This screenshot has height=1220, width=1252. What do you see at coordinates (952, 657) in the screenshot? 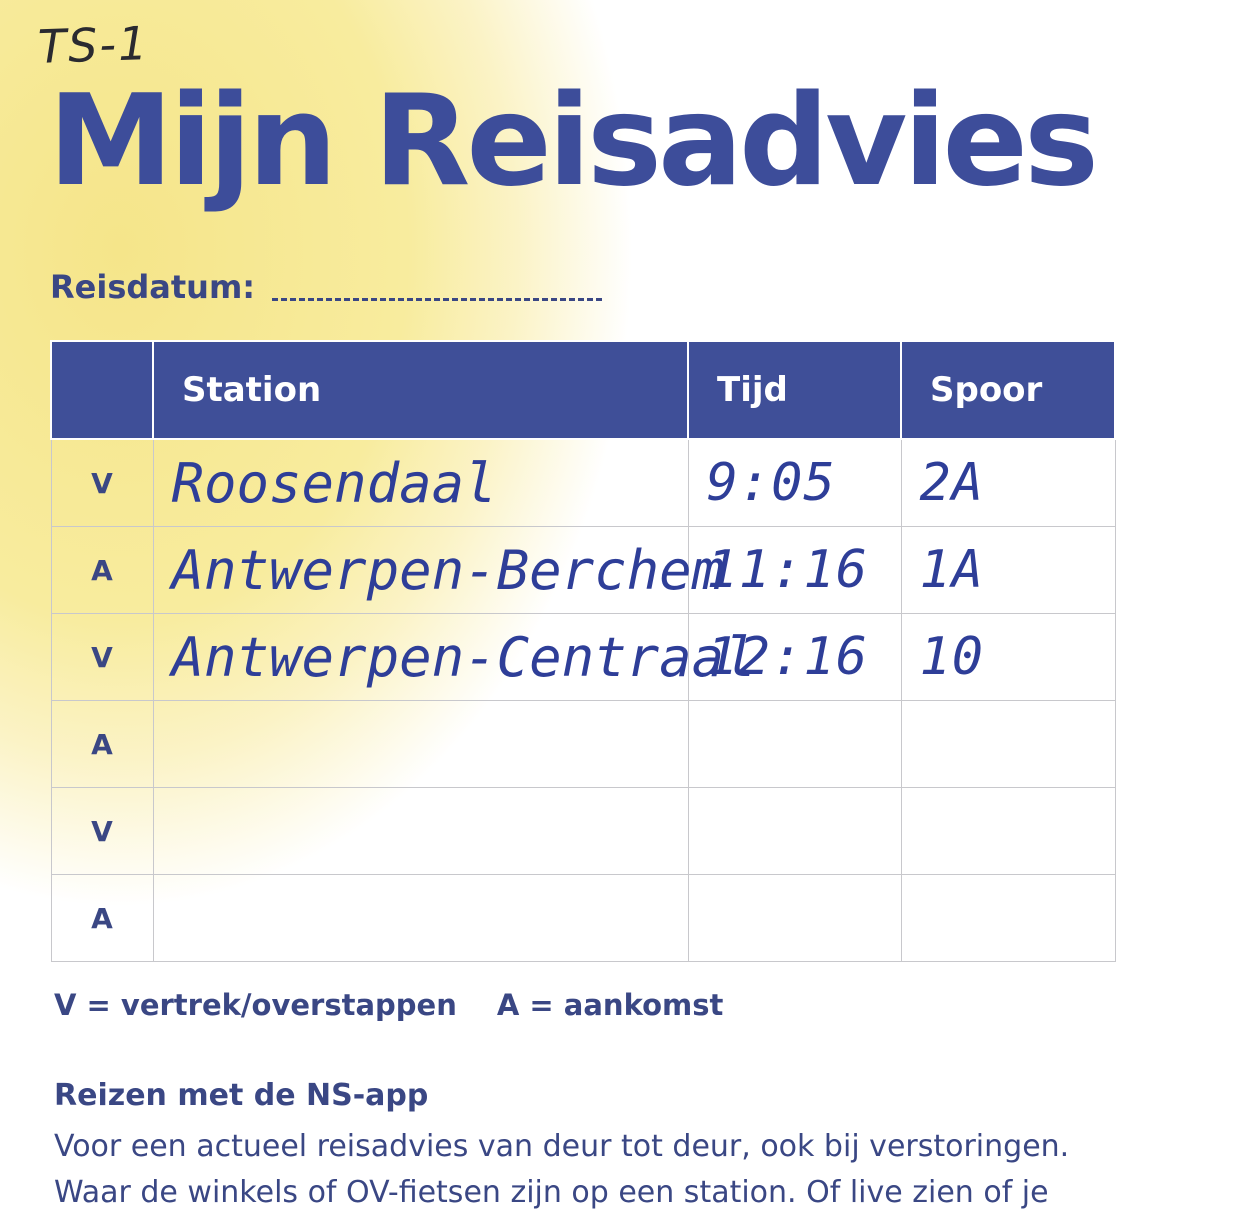
I see `row-spoor: 10` at bounding box center [952, 657].